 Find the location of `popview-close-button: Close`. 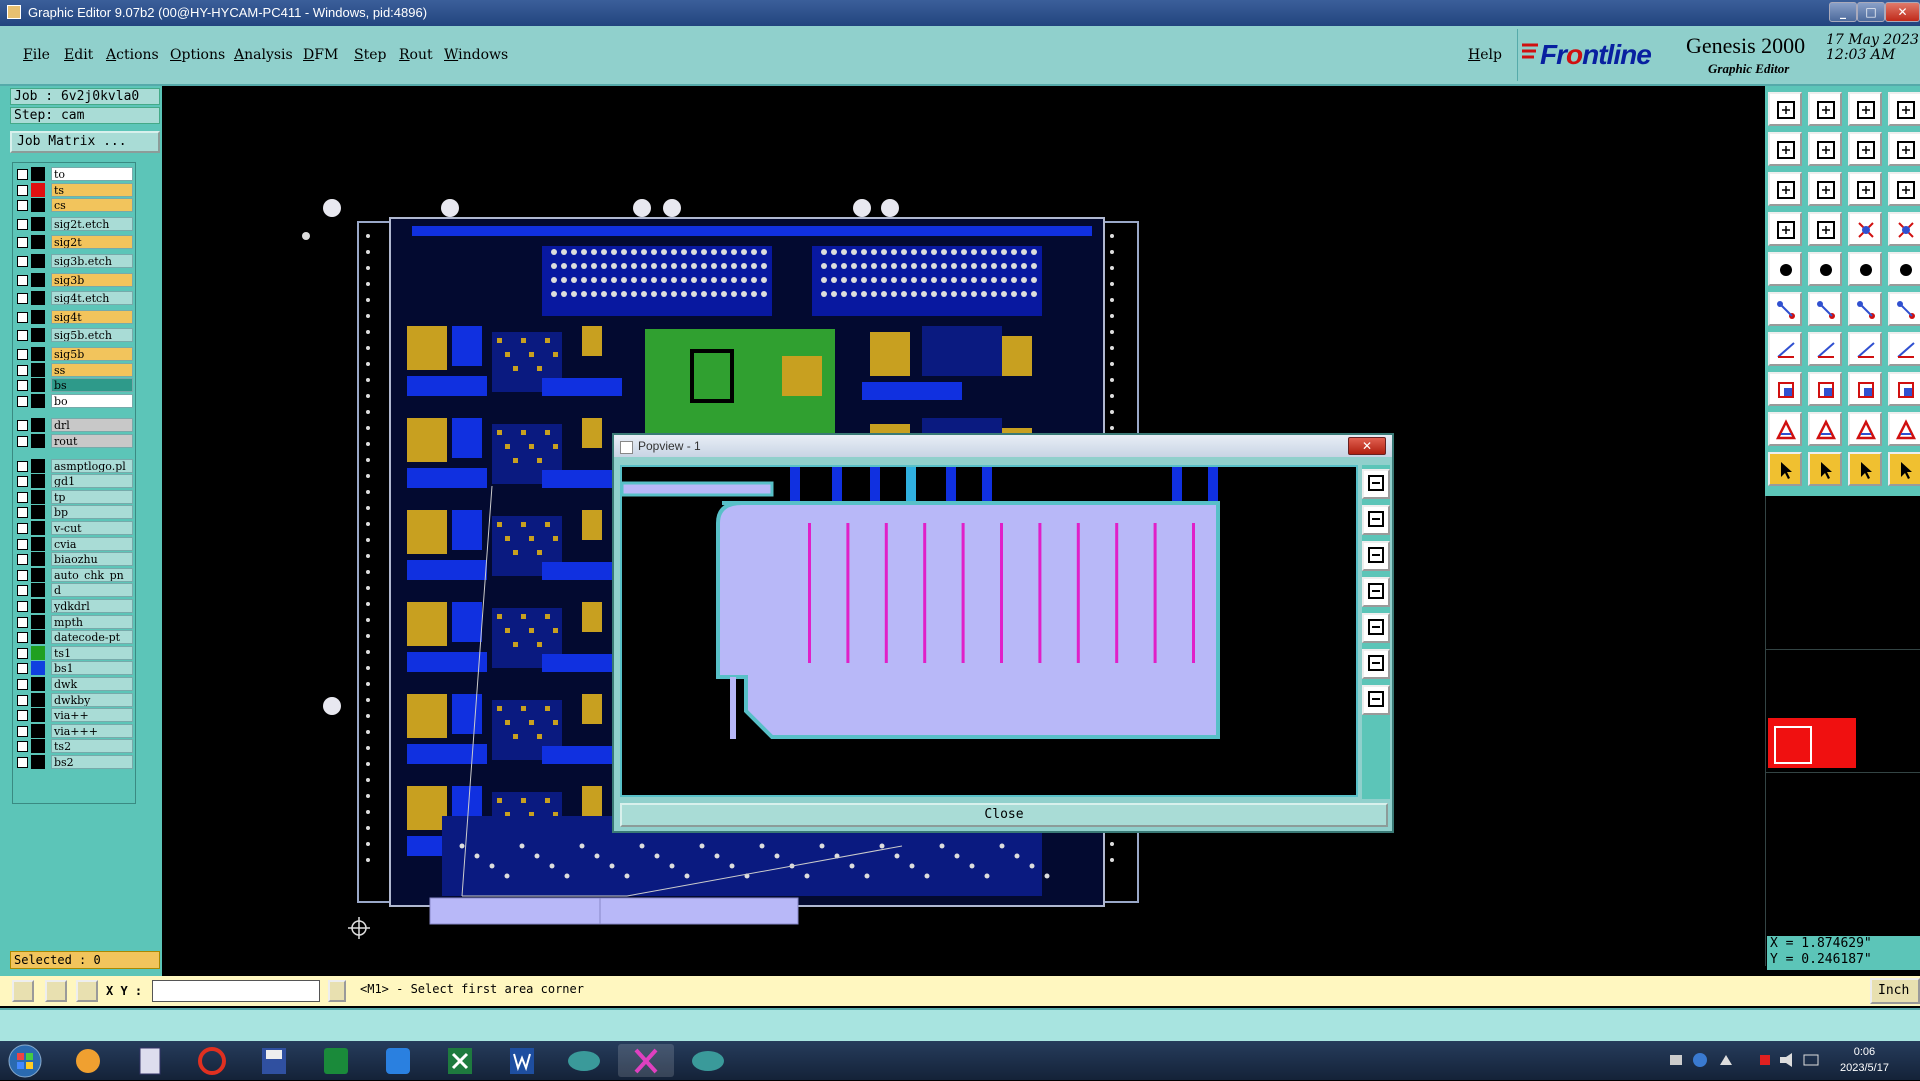

popview-close-button: Close is located at coordinates (1004, 815).